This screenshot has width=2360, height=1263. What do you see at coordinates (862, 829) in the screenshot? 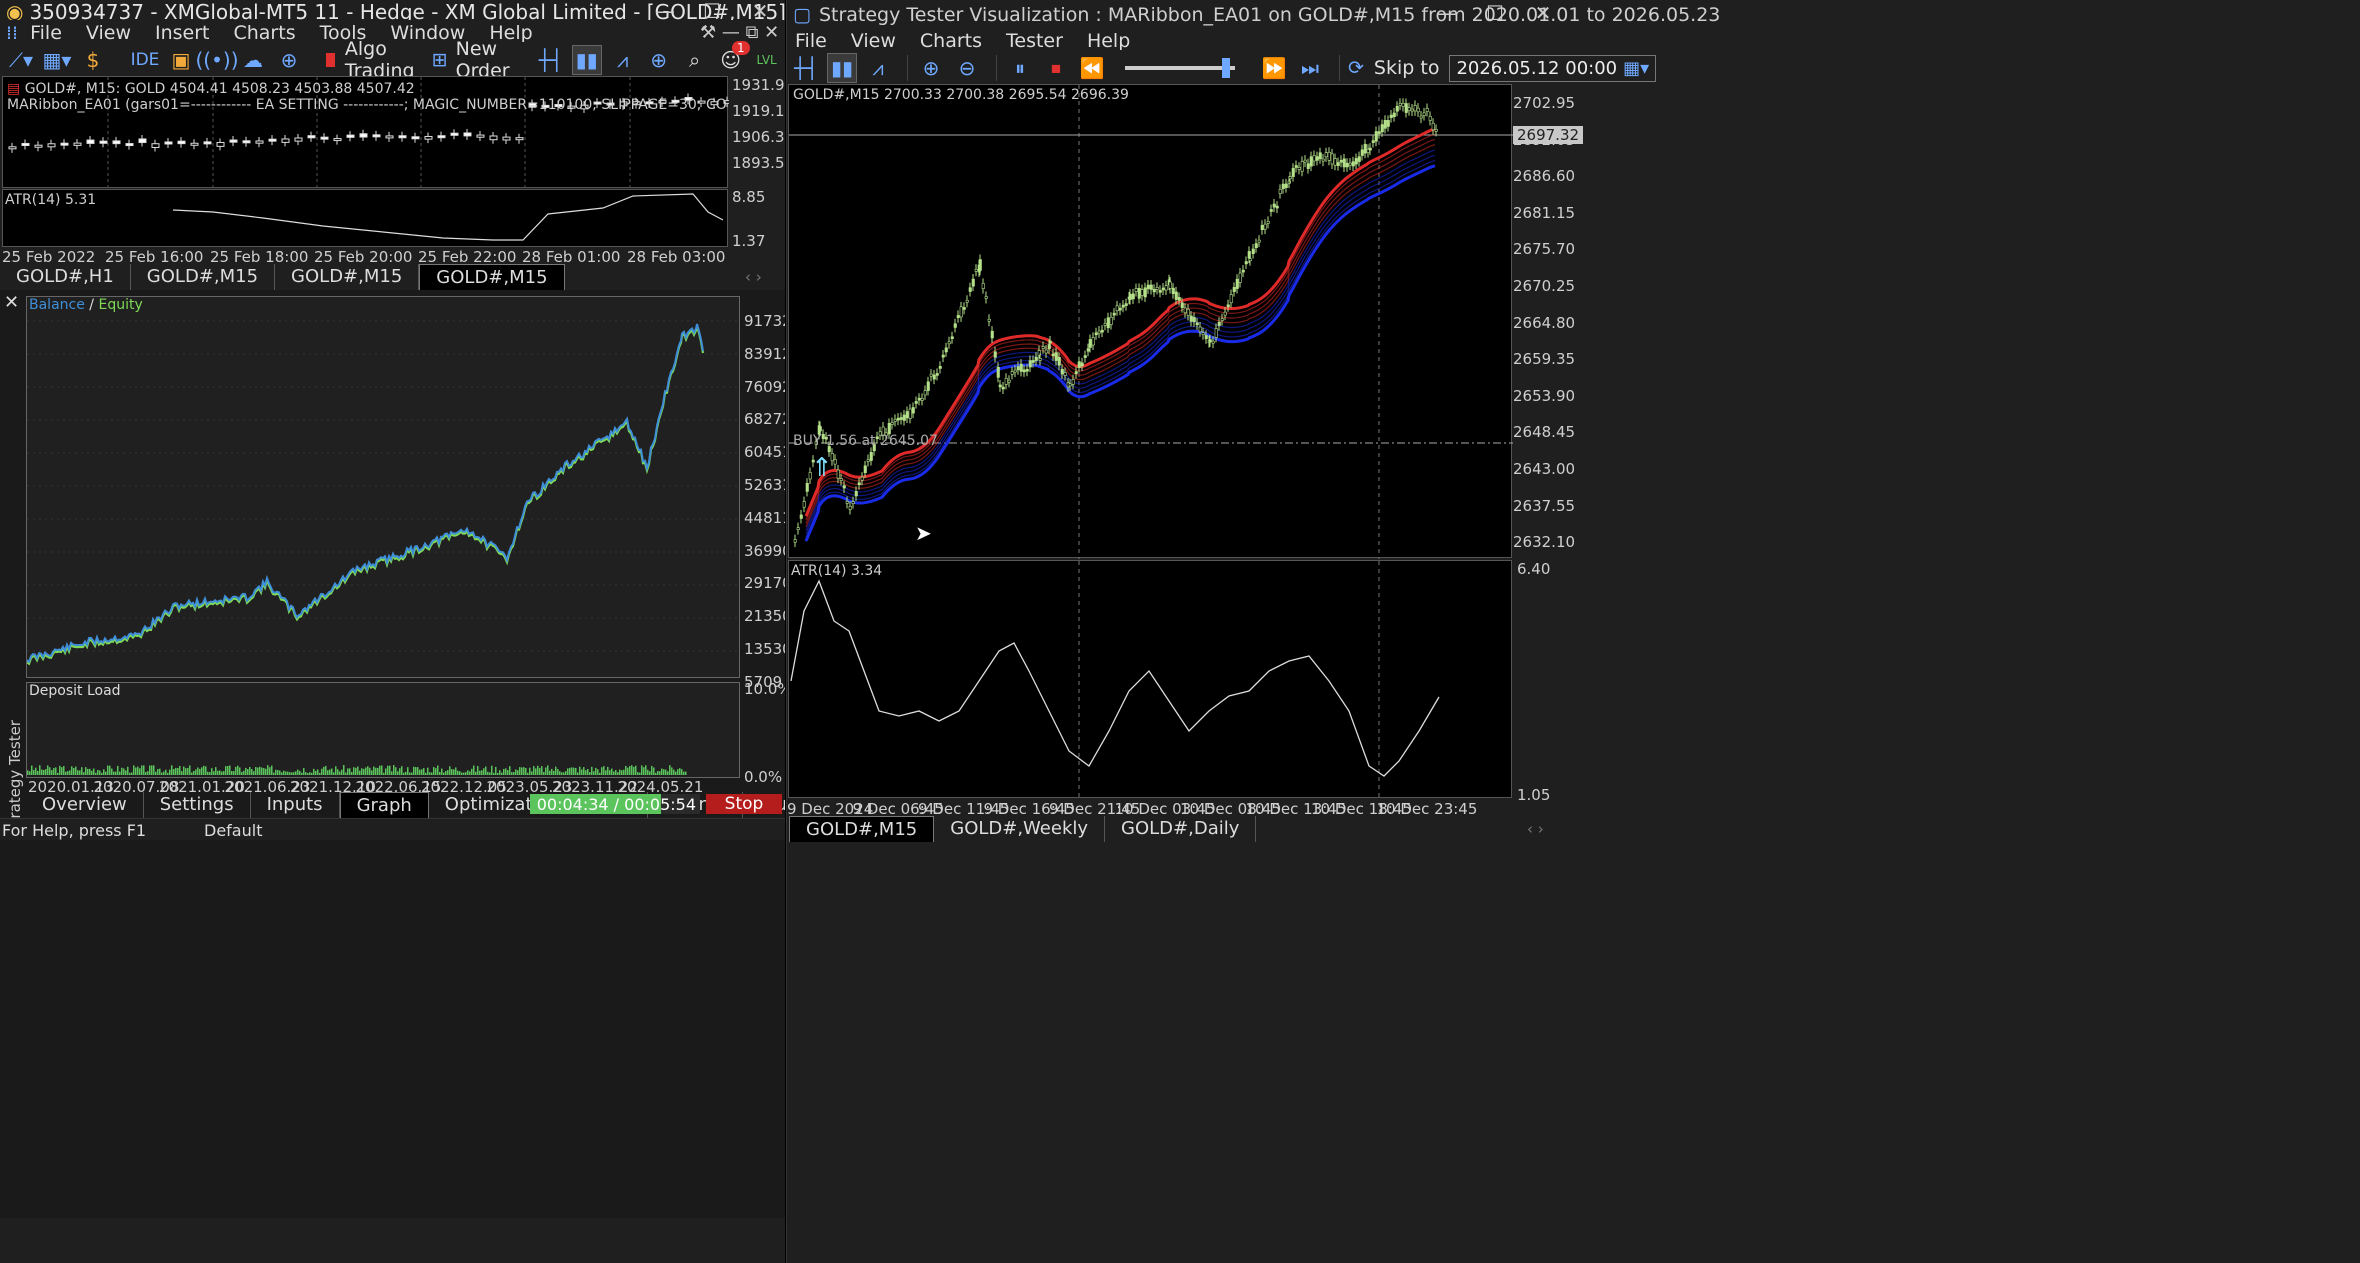
I see `viz-chart-tab-active: GOLD#,M15` at bounding box center [862, 829].